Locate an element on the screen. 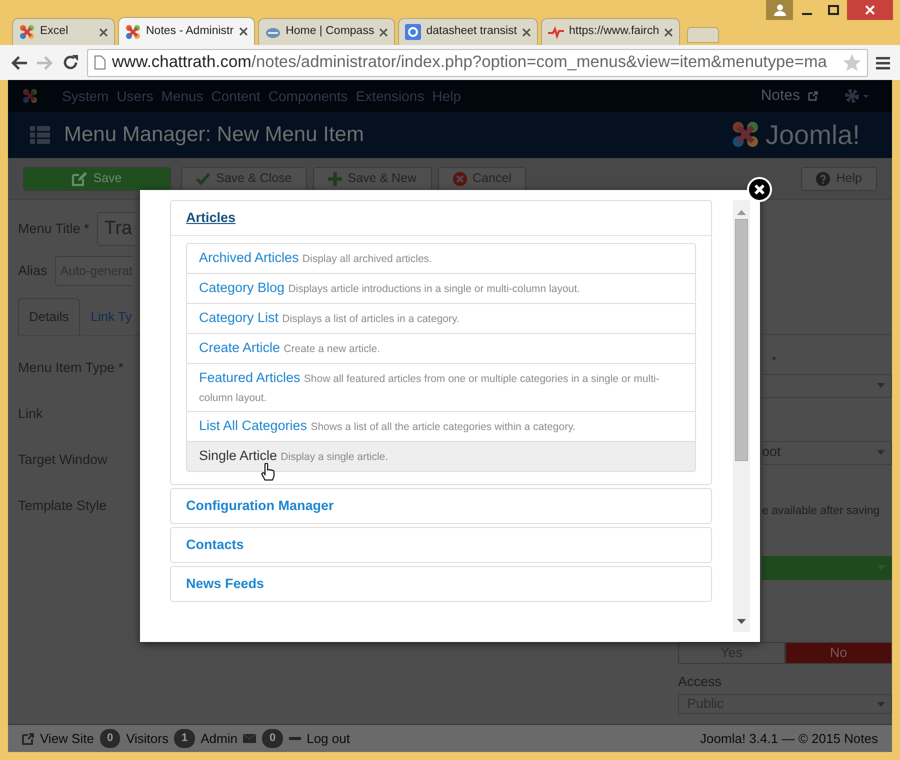 The height and width of the screenshot is (760, 900). page-icon is located at coordinates (100, 62).